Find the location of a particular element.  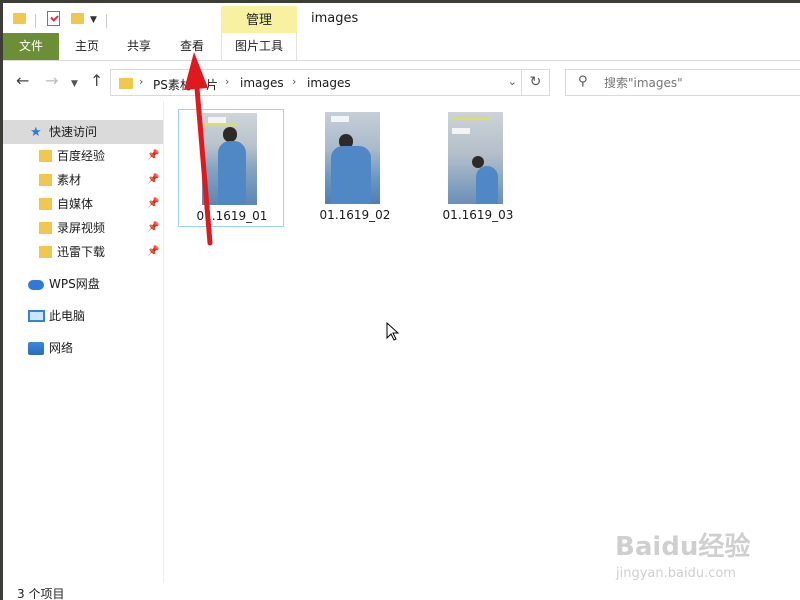

breadcrumb-images-current: images is located at coordinates (329, 83).